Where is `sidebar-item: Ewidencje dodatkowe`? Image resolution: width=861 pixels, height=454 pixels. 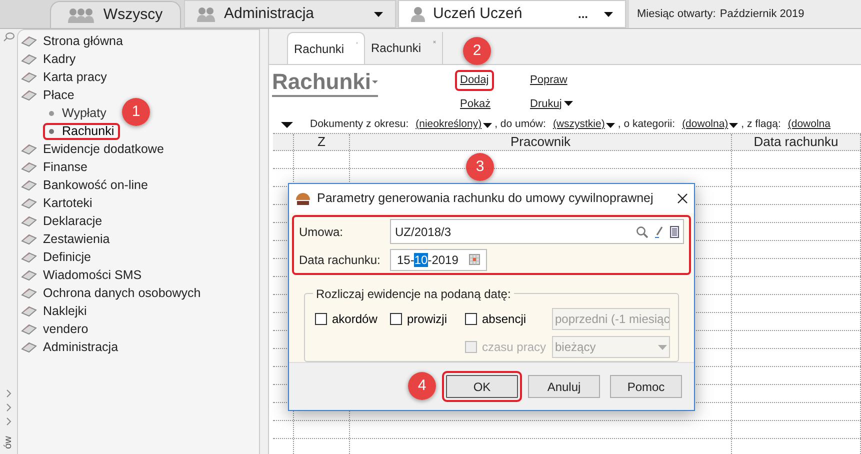 sidebar-item: Ewidencje dodatkowe is located at coordinates (91, 149).